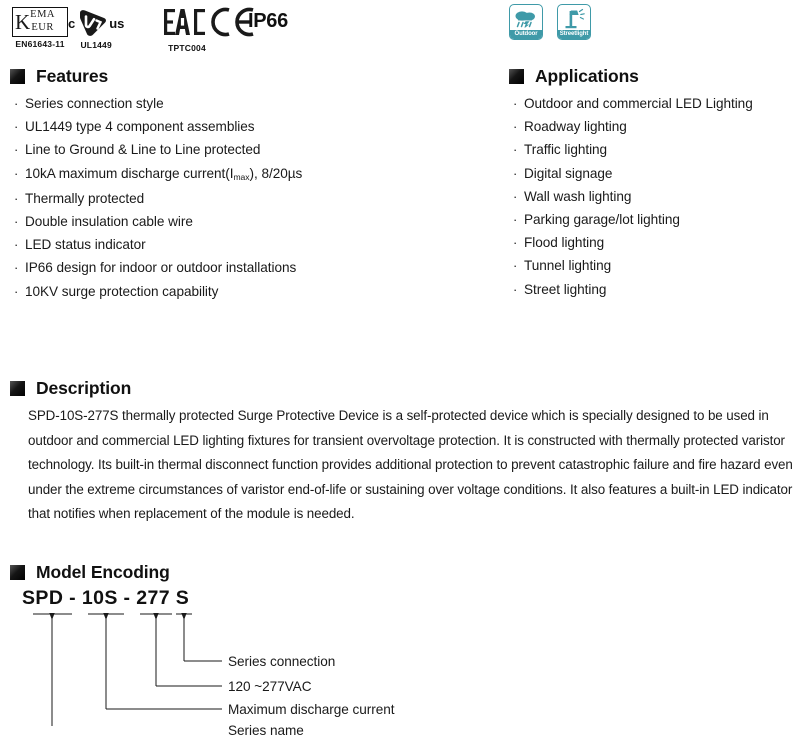  What do you see at coordinates (656, 126) in the screenshot?
I see `list-item: · Roadway lighting` at bounding box center [656, 126].